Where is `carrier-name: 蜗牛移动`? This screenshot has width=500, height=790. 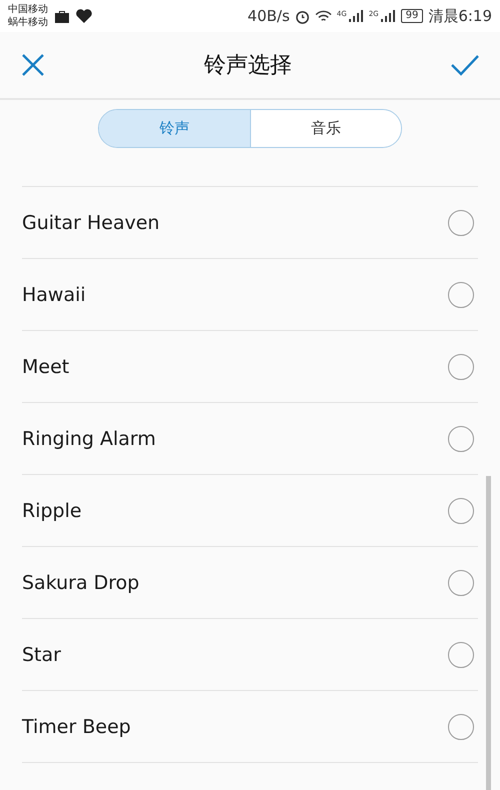 carrier-name: 蜗牛移动 is located at coordinates (28, 22).